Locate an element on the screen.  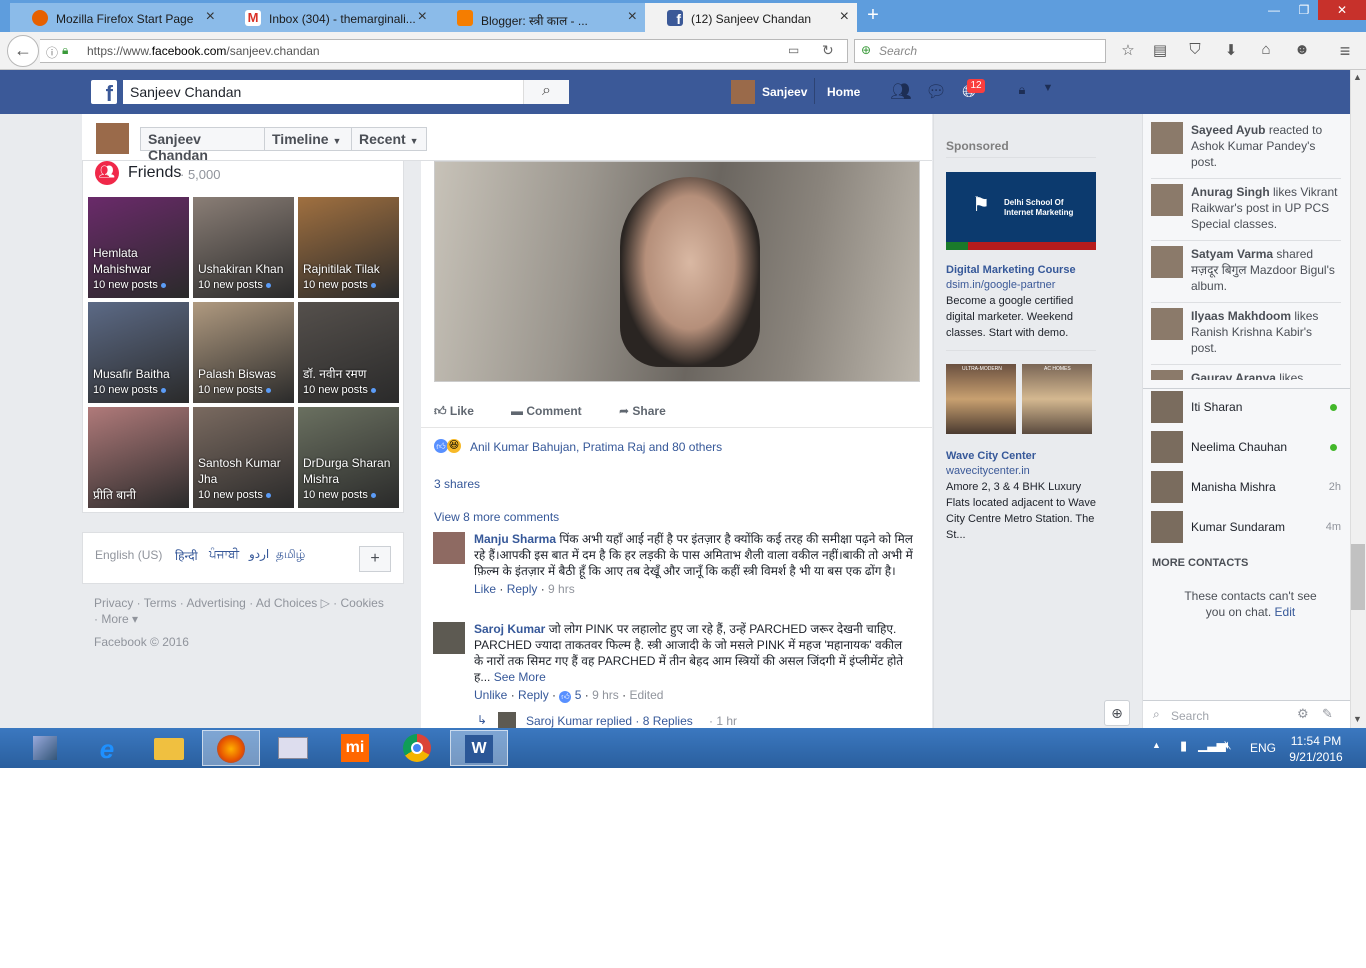
scrollbar-thumb is located at coordinates (1358, 577).